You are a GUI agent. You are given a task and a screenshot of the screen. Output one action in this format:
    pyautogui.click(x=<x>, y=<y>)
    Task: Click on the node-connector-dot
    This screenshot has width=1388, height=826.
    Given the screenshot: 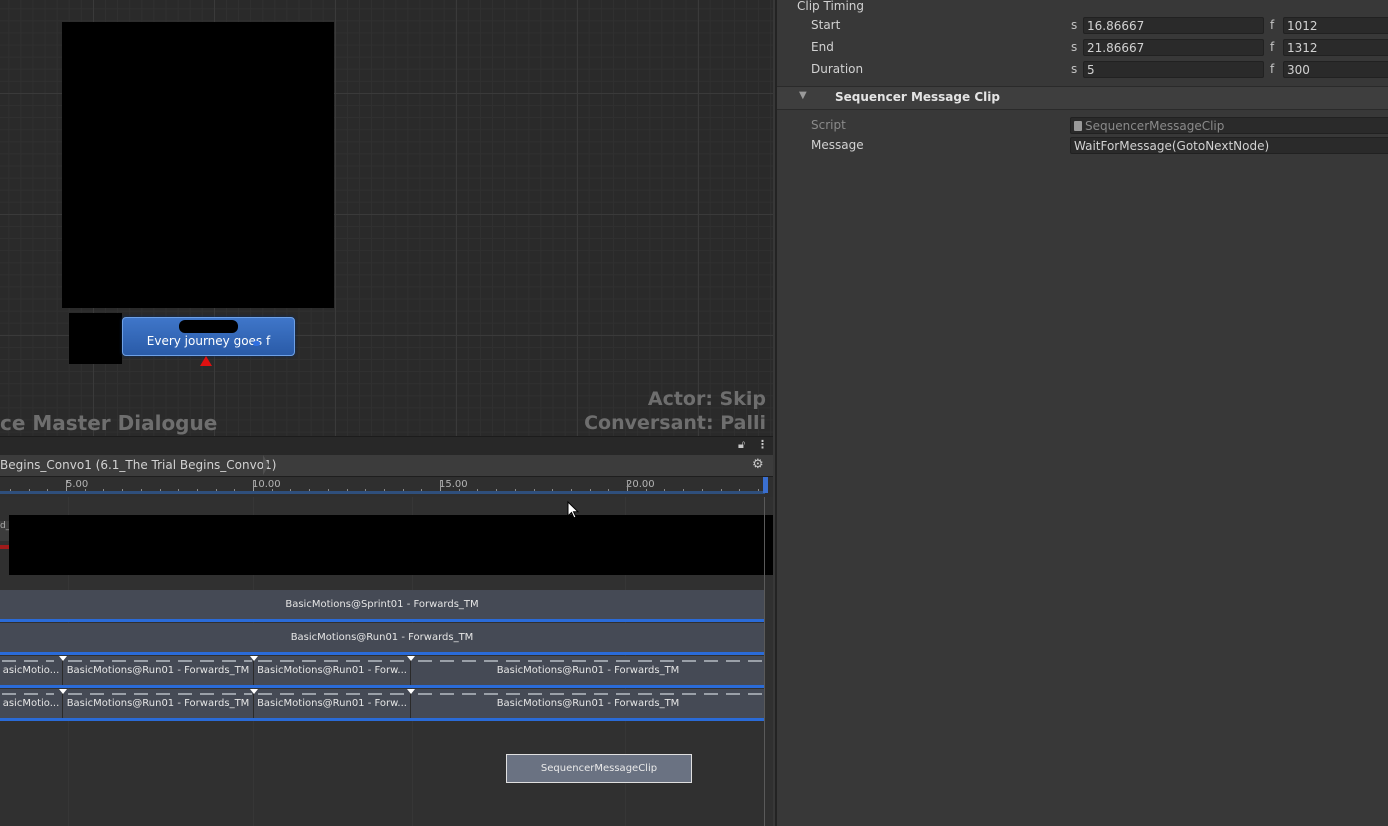 What is the action you would take?
    pyautogui.click(x=256, y=343)
    